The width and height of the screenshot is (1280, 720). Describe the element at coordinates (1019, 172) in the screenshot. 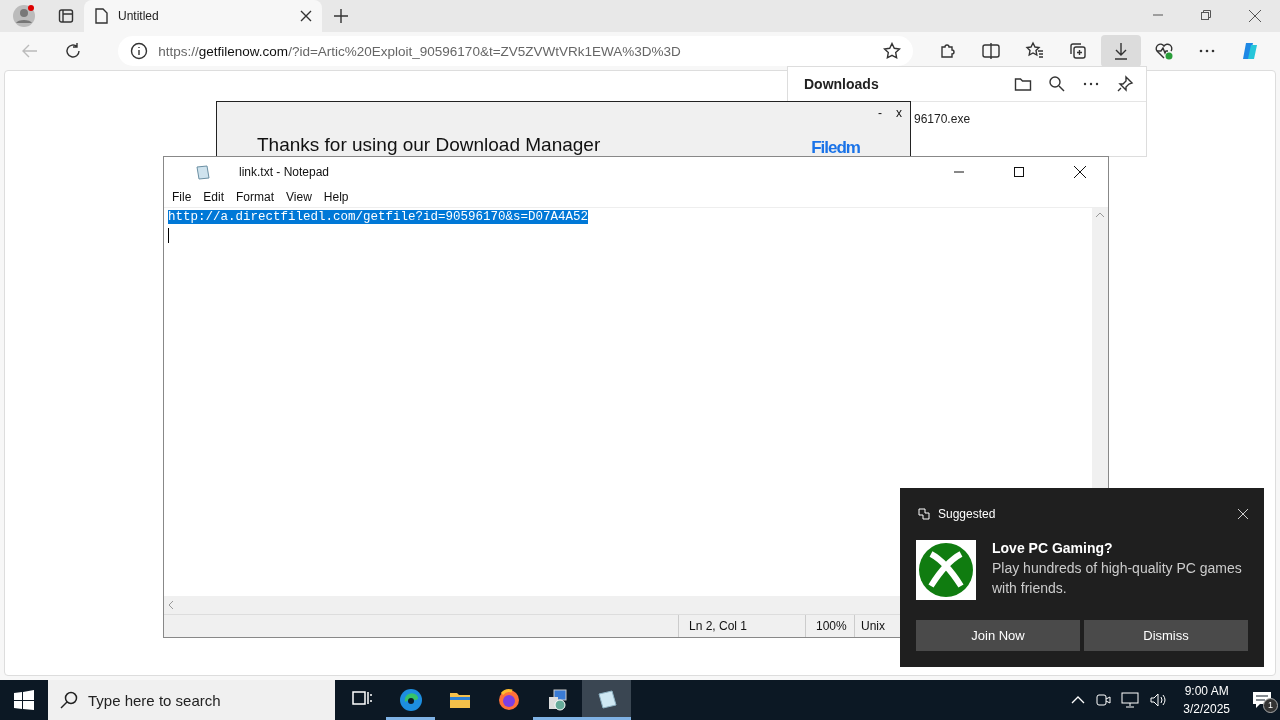

I see `maximize-icon` at that location.